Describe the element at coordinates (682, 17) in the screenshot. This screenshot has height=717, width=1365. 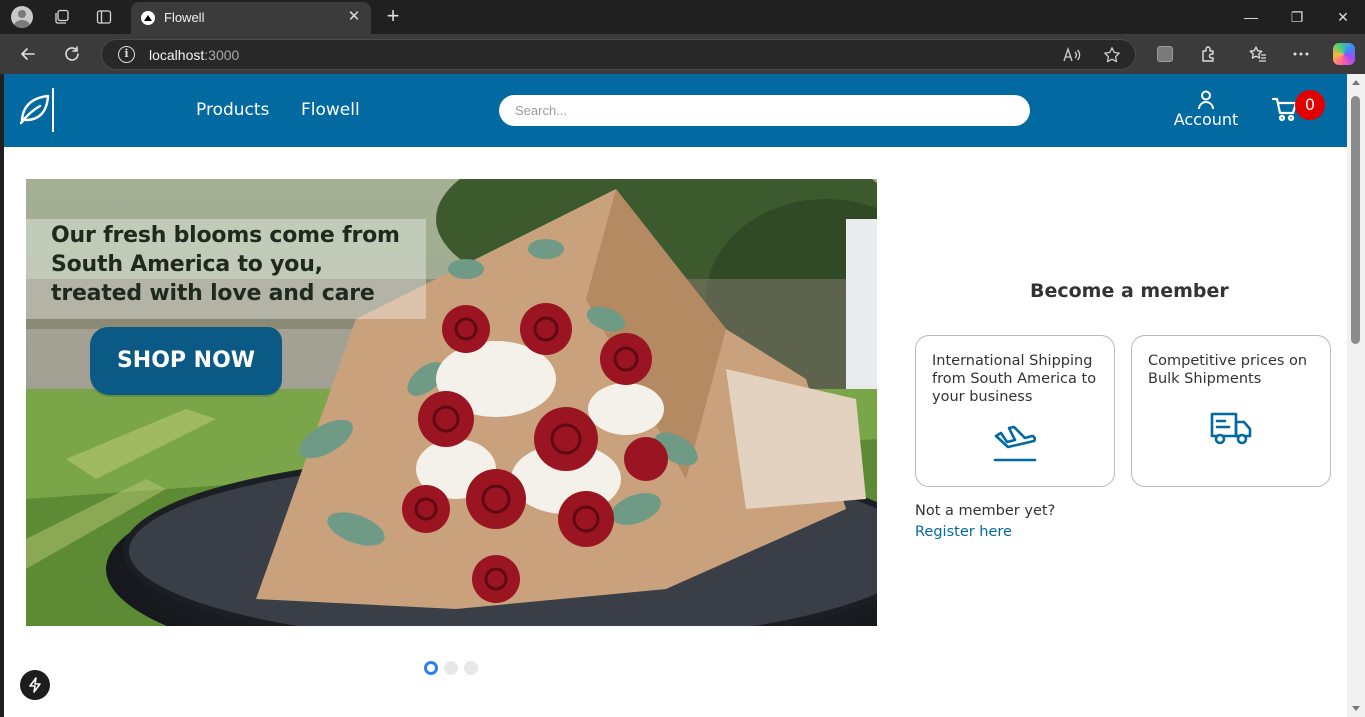
I see `browser-tab-bar: Flowell ✕ + — ❐ ✕` at that location.